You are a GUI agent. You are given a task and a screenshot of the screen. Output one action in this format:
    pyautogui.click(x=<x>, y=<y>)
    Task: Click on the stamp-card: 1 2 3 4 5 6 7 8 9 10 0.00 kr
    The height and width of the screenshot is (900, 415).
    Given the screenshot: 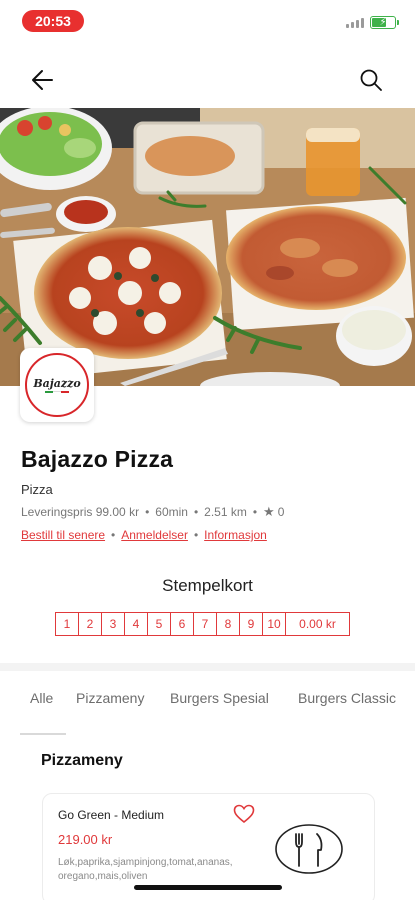 What is the action you would take?
    pyautogui.click(x=202, y=624)
    